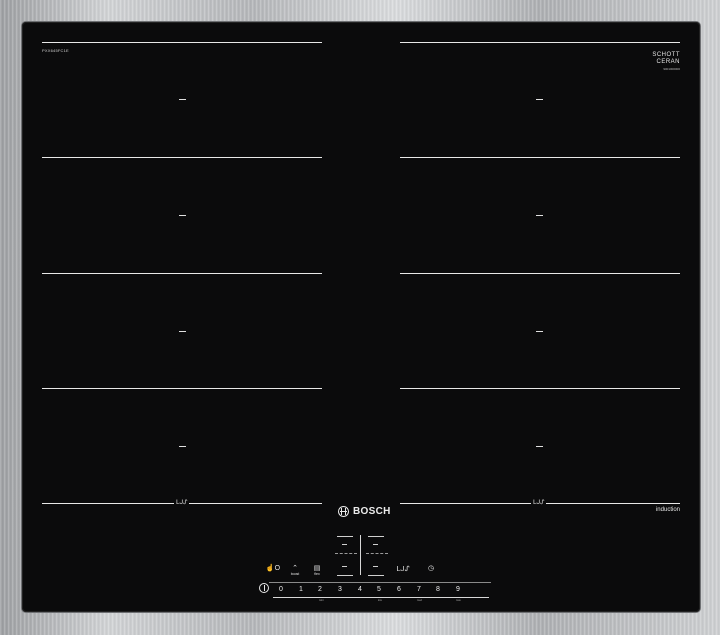  I want to click on power-level-1: 1, so click(301, 589).